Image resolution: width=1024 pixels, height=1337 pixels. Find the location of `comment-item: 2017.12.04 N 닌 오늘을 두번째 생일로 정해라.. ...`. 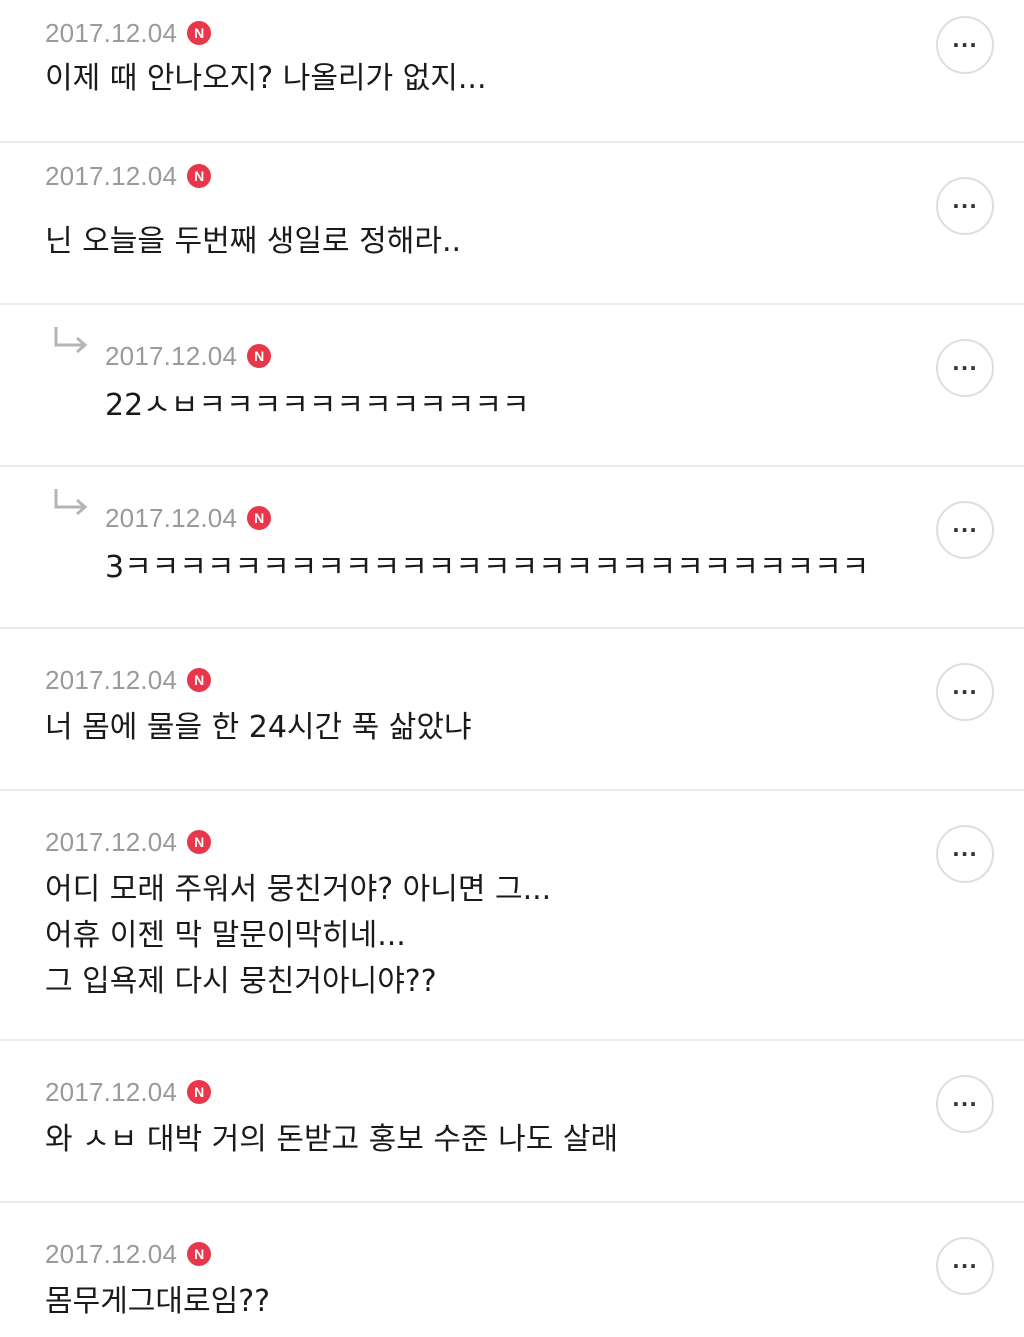

comment-item: 2017.12.04 N 닌 오늘을 두번째 생일로 정해라.. ... is located at coordinates (512, 224).